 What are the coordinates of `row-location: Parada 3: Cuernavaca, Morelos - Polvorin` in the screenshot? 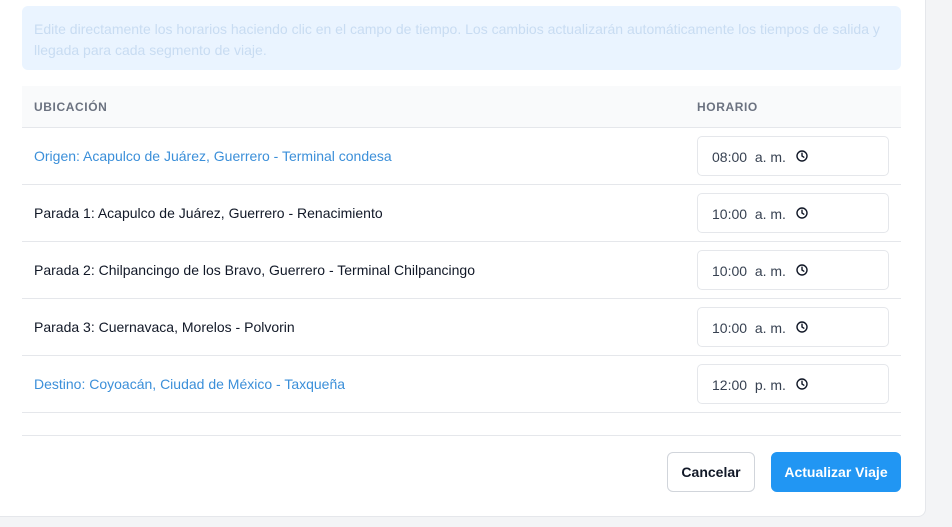 It's located at (164, 327).